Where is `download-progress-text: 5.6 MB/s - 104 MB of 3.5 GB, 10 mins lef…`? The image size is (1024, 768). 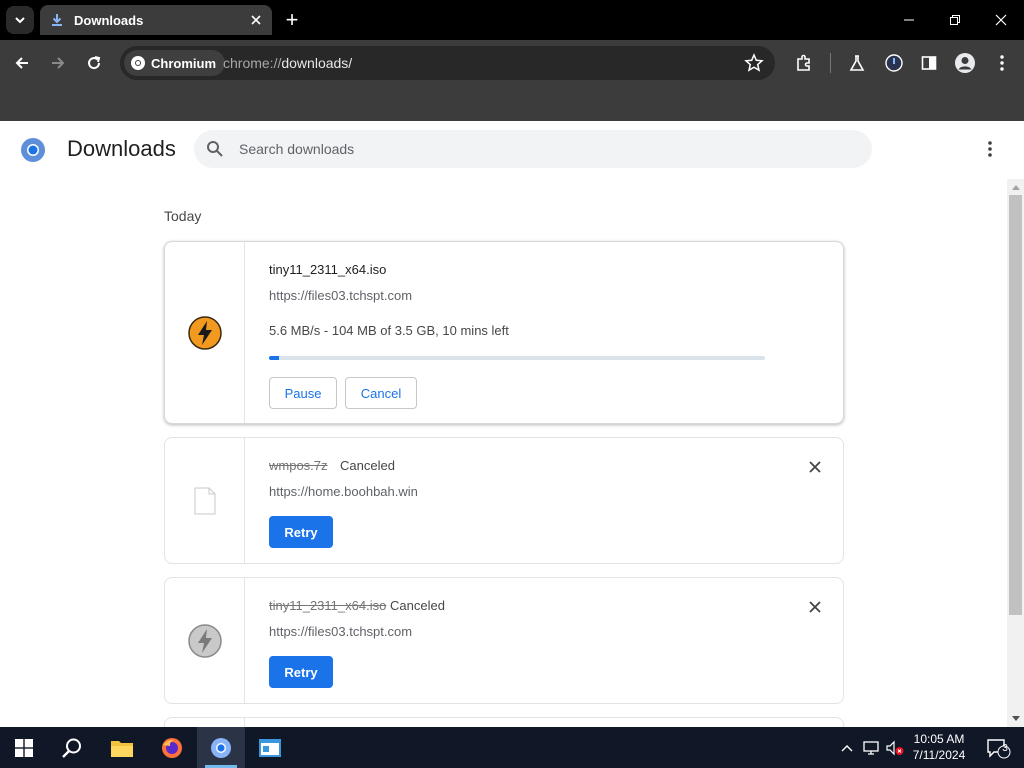 download-progress-text: 5.6 MB/s - 104 MB of 3.5 GB, 10 mins lef… is located at coordinates (389, 330).